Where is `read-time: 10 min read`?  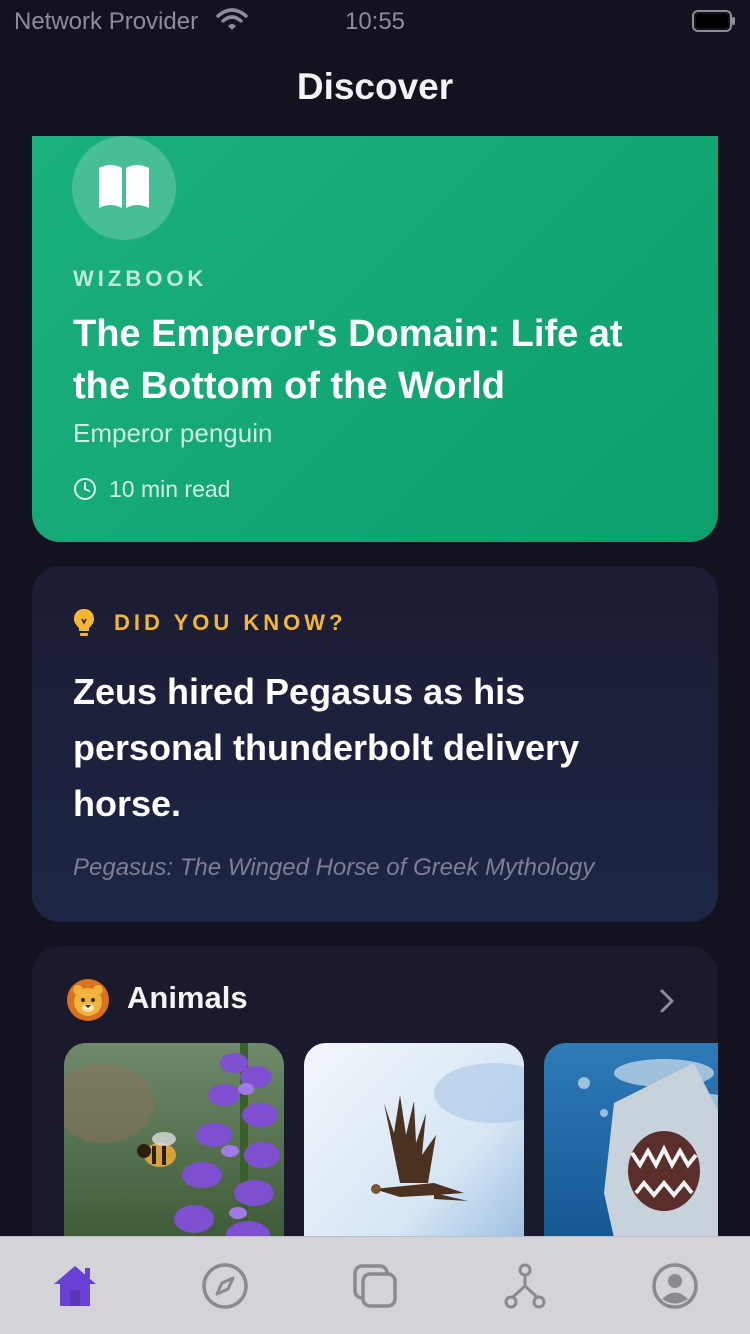
read-time: 10 min read is located at coordinates (151, 489).